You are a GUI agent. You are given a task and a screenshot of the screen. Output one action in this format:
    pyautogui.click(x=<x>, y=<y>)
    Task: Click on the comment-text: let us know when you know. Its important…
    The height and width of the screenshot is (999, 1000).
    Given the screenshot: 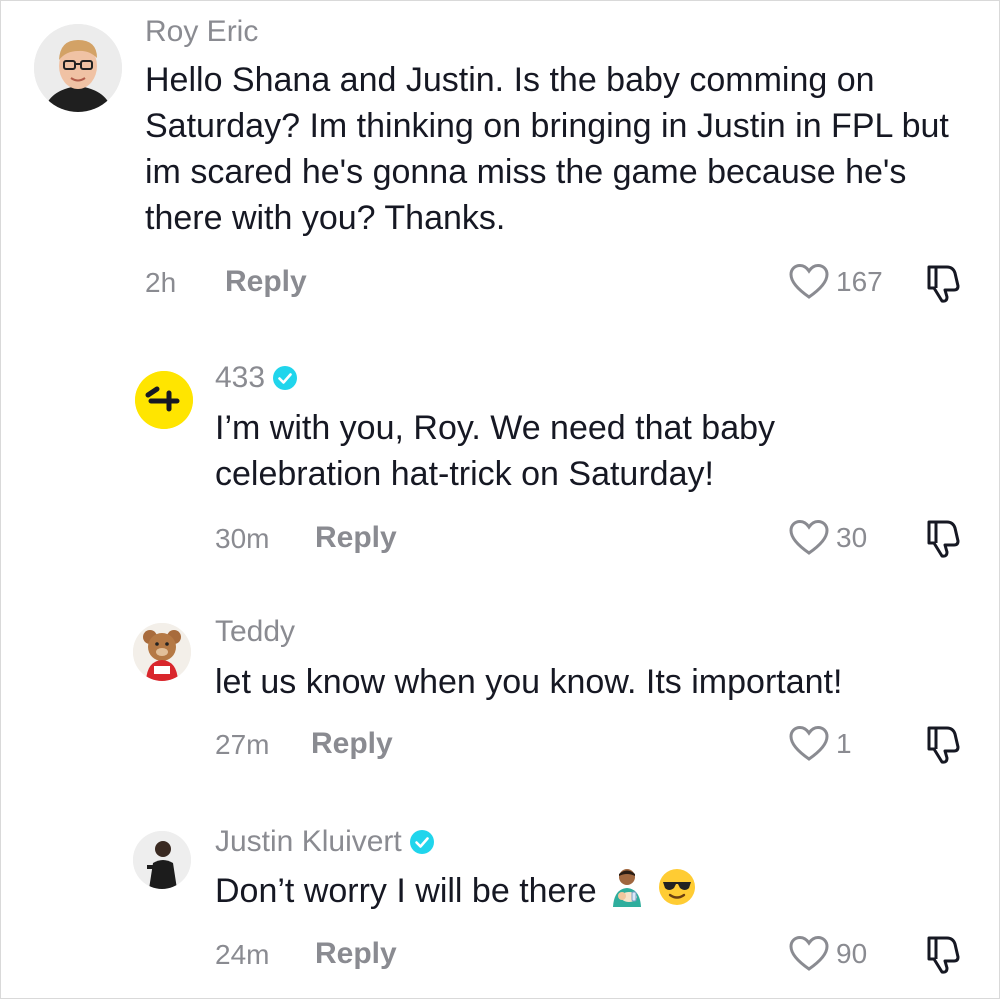 What is the action you would take?
    pyautogui.click(x=529, y=682)
    